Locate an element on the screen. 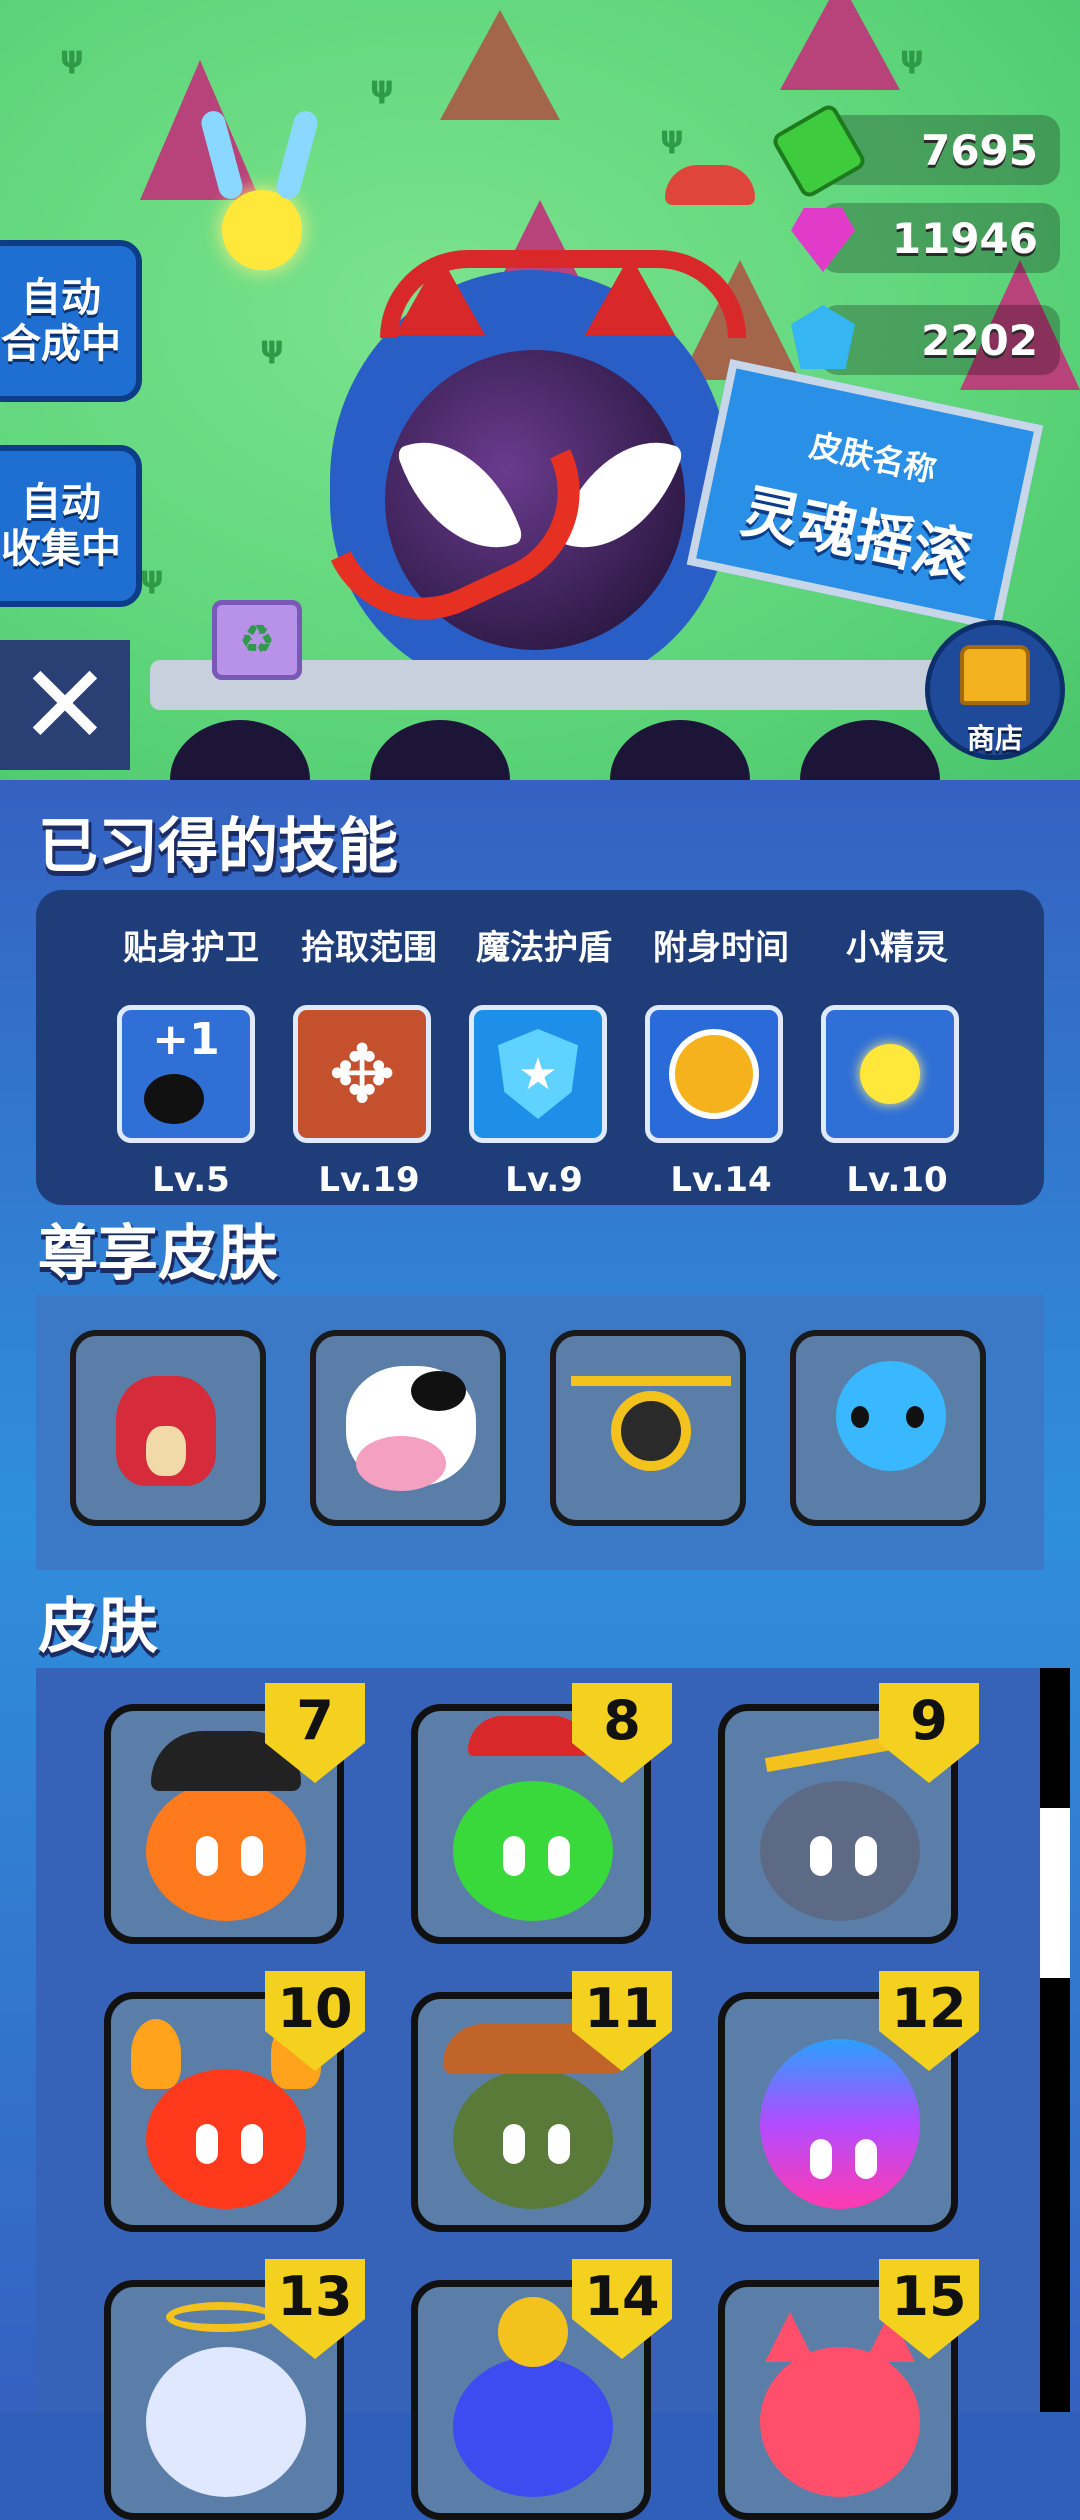  skill-level: Lv.14 is located at coordinates (721, 1180).